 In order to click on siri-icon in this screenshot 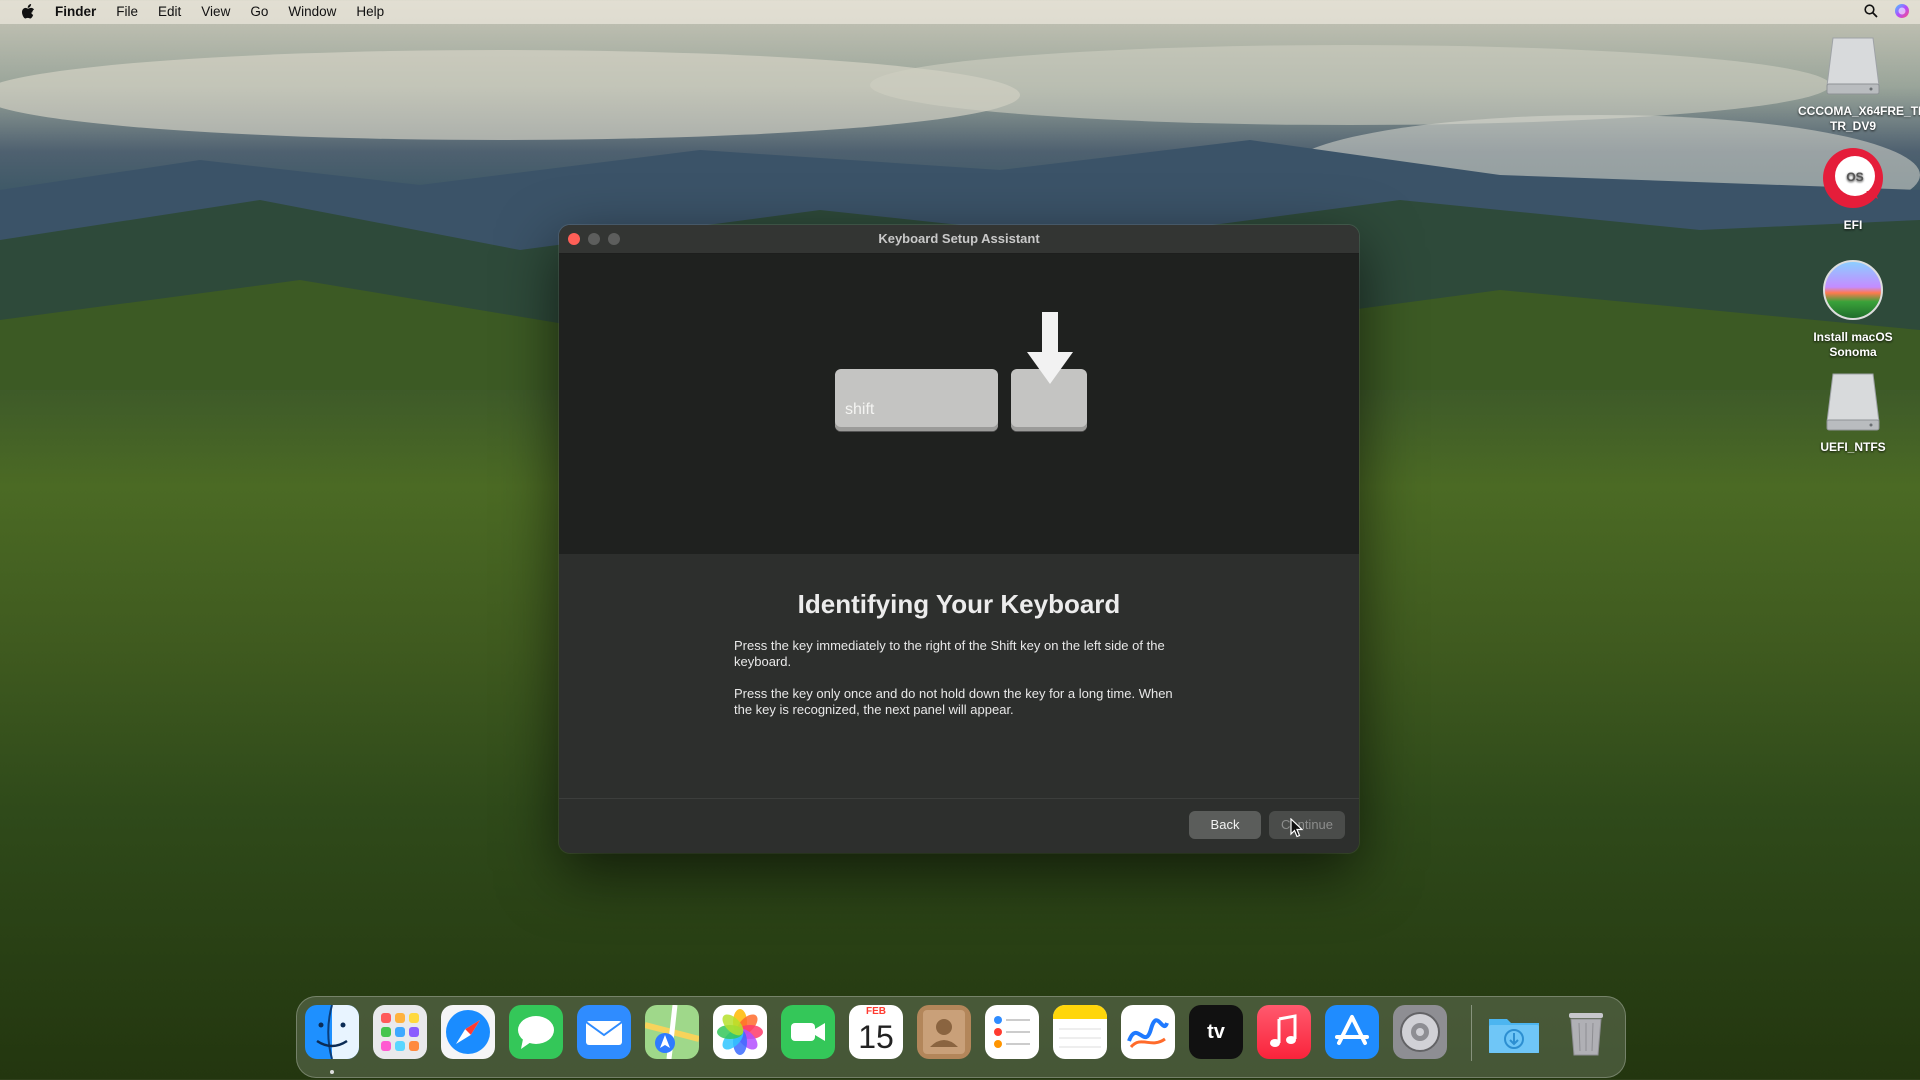, I will do `click(1902, 12)`.